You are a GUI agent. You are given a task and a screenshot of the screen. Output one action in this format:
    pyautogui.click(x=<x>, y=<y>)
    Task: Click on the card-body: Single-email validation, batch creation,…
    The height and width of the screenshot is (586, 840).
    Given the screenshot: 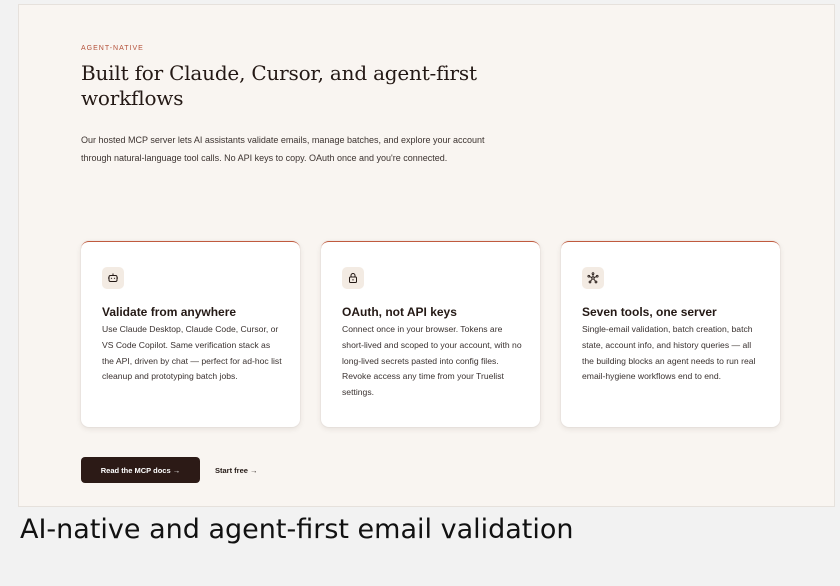 What is the action you would take?
    pyautogui.click(x=669, y=353)
    